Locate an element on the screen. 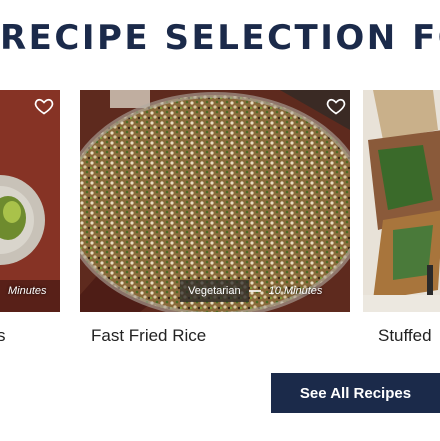  recipe-photo-stuffed is located at coordinates (401, 201).